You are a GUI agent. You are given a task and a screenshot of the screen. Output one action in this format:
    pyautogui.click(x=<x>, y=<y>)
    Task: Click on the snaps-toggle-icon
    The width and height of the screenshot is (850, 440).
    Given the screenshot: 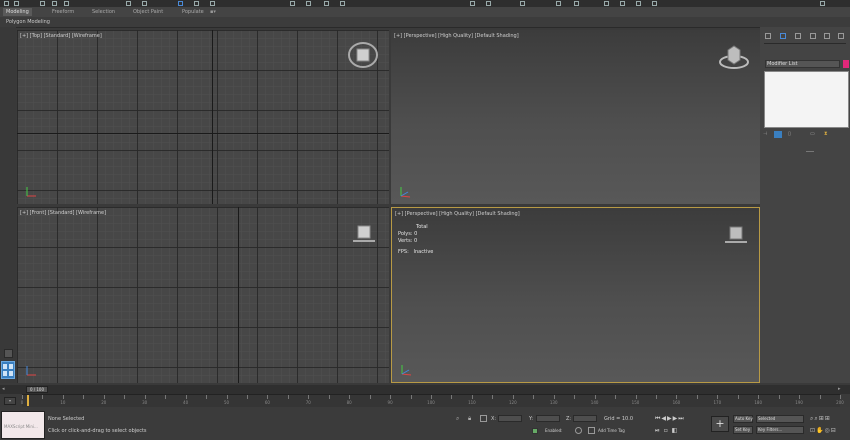 What is the action you would take?
    pyautogui.click(x=292, y=3)
    